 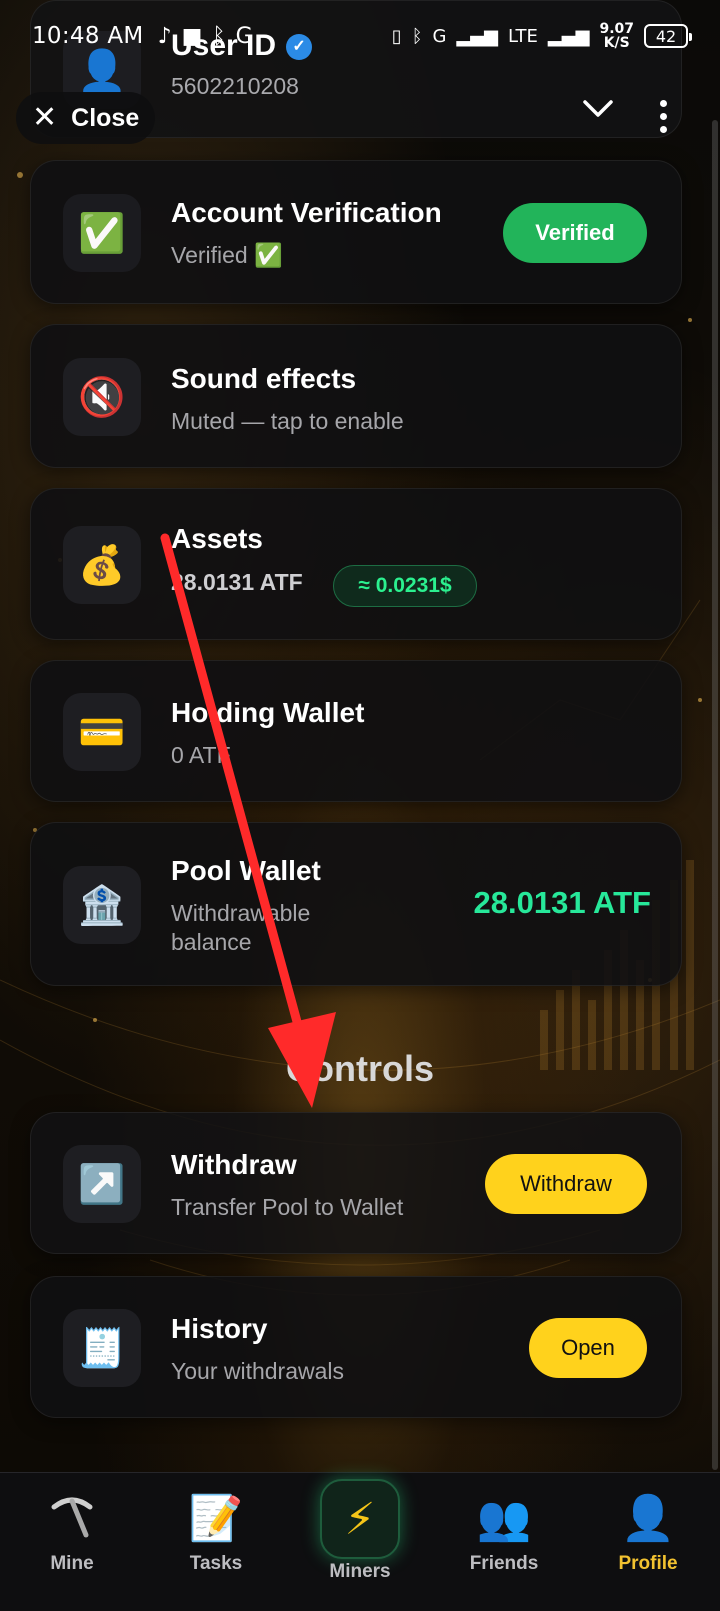 What do you see at coordinates (715, 795) in the screenshot?
I see `scrollbar` at bounding box center [715, 795].